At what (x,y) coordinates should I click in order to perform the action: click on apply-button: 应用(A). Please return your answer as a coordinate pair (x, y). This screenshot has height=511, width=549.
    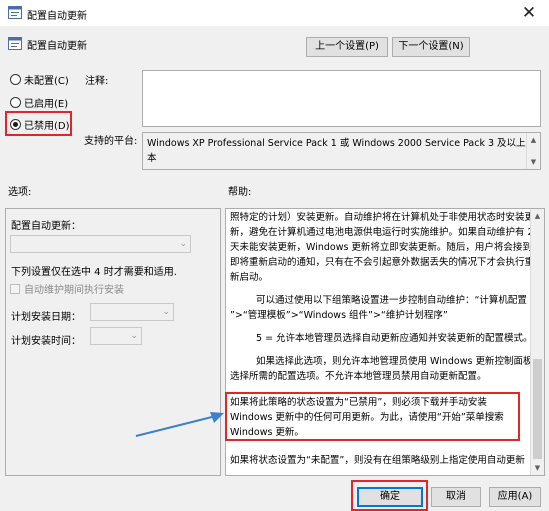
    Looking at the image, I should click on (515, 497).